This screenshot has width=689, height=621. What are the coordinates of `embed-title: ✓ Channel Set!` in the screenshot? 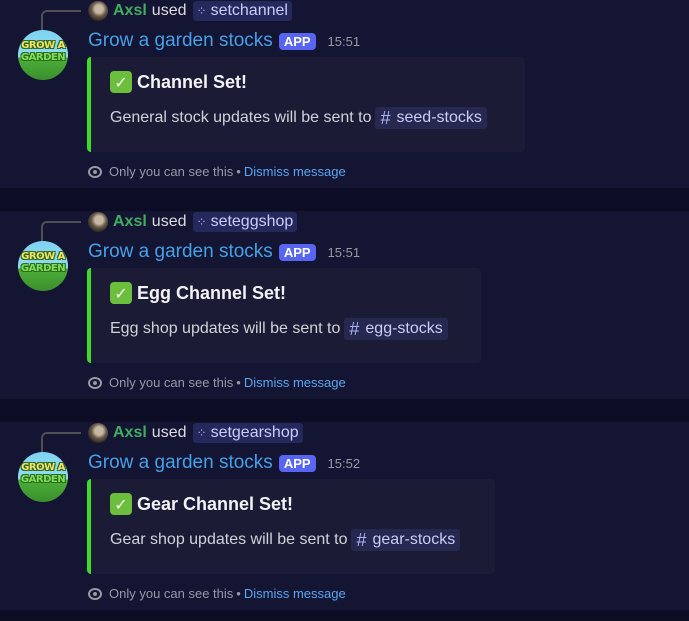 It's located at (178, 82).